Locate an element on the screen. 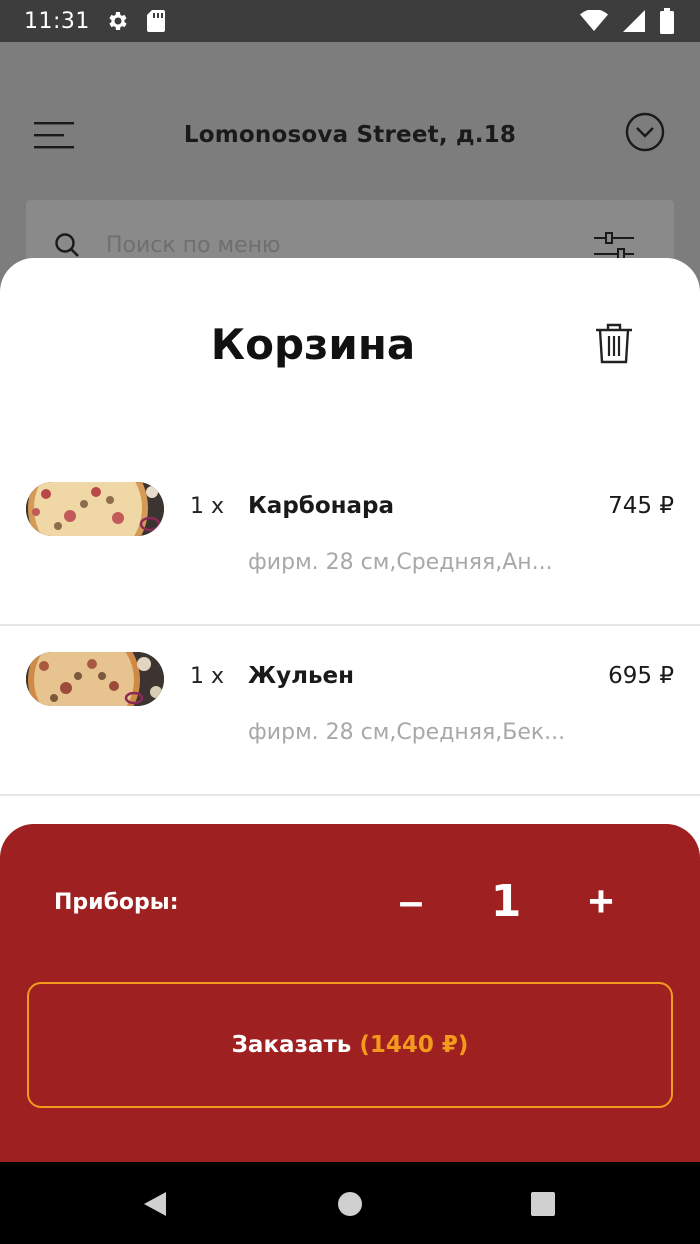  item-name: Карбонара is located at coordinates (321, 506).